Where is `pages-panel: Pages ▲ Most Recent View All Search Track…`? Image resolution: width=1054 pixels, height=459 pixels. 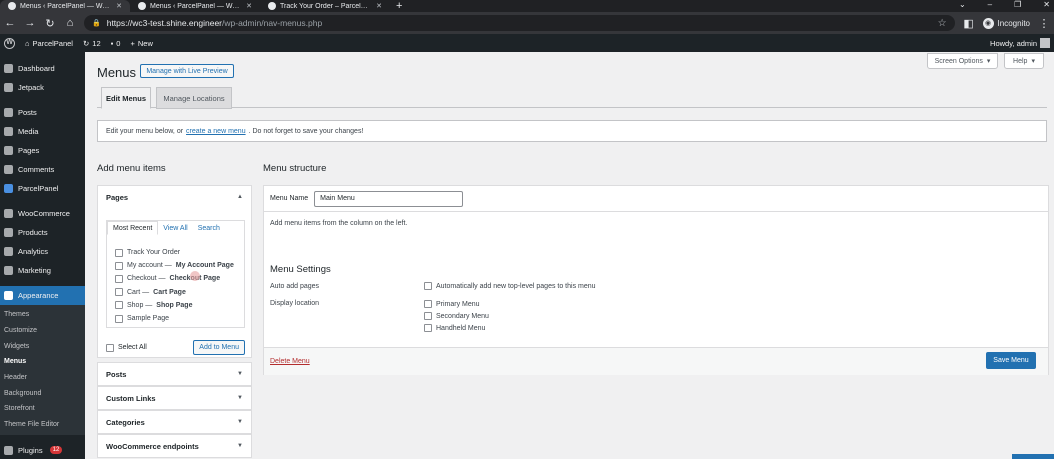
pages-panel: Pages ▲ Most Recent View All Search Track… is located at coordinates (174, 271).